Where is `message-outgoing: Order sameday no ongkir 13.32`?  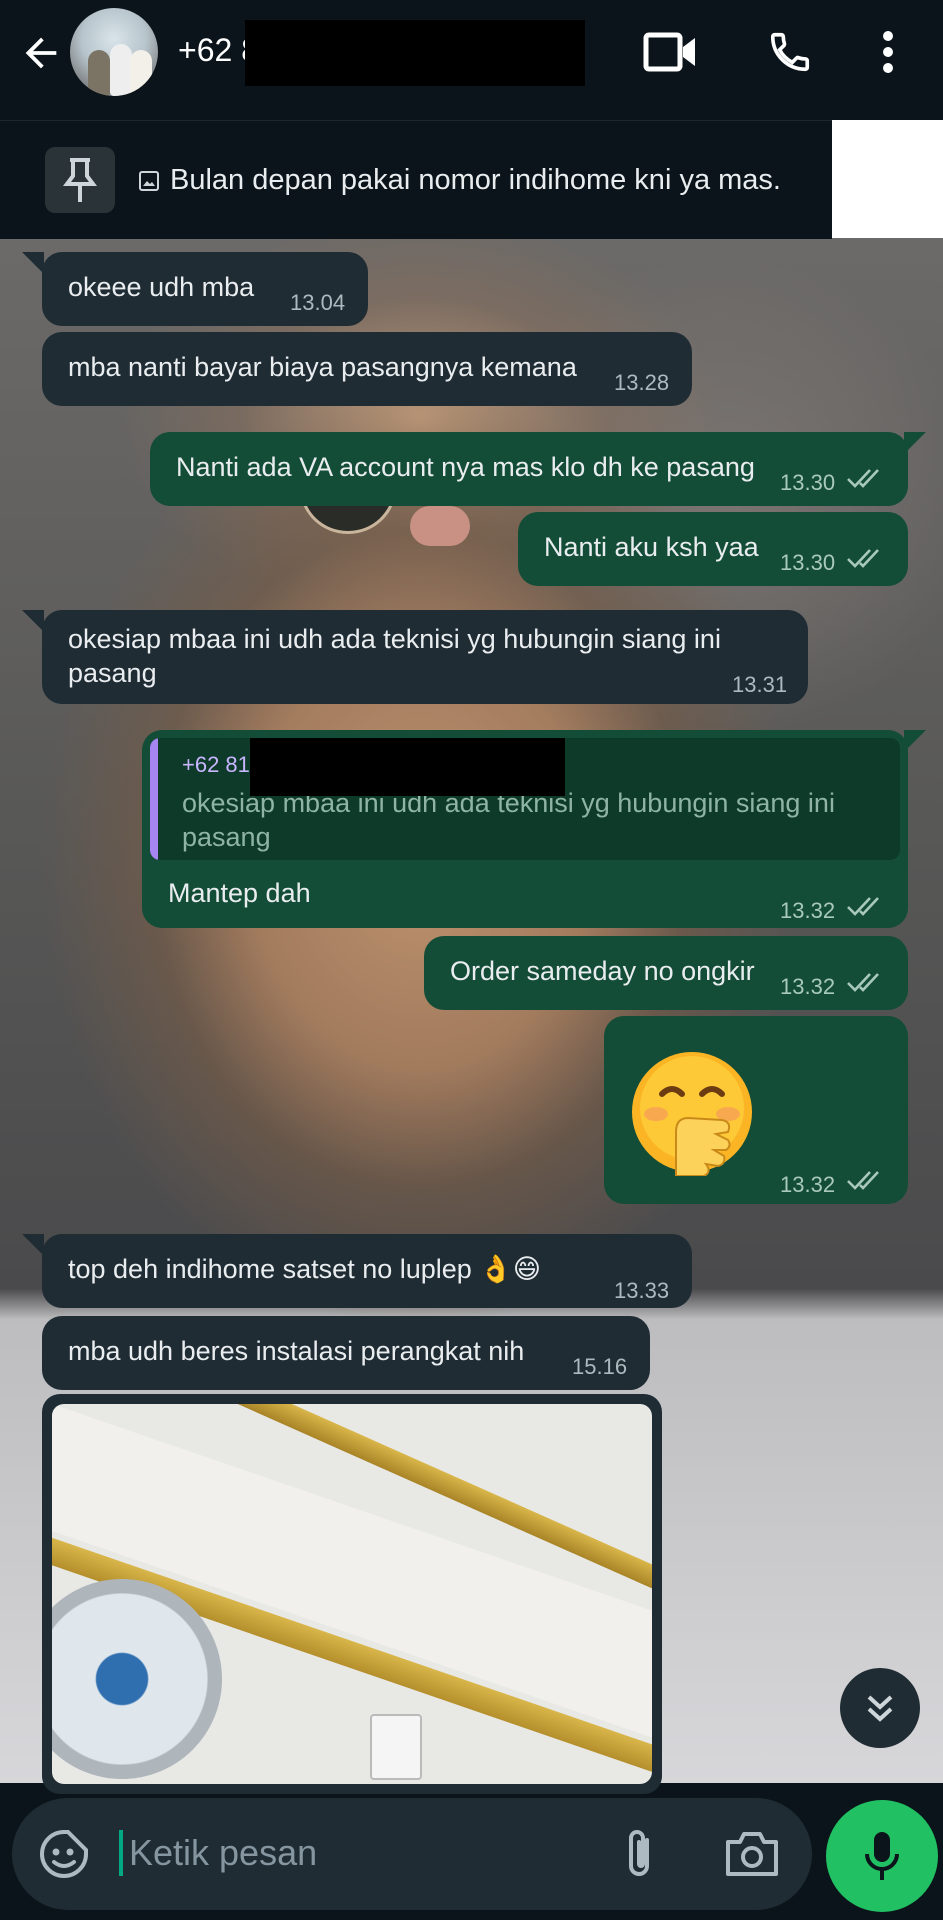
message-outgoing: Order sameday no ongkir 13.32 is located at coordinates (666, 973).